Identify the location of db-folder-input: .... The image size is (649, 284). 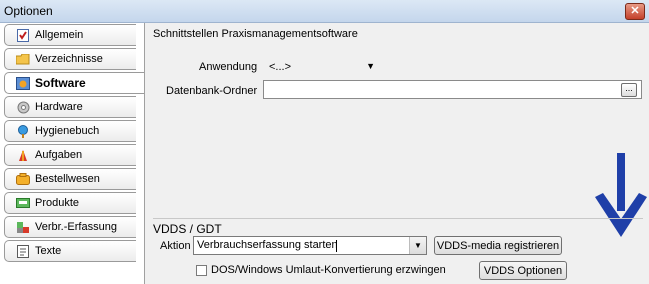
(452, 89).